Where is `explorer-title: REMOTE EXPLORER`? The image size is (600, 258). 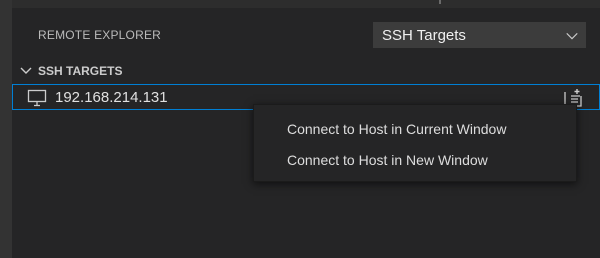 explorer-title: REMOTE EXPLORER is located at coordinates (100, 35).